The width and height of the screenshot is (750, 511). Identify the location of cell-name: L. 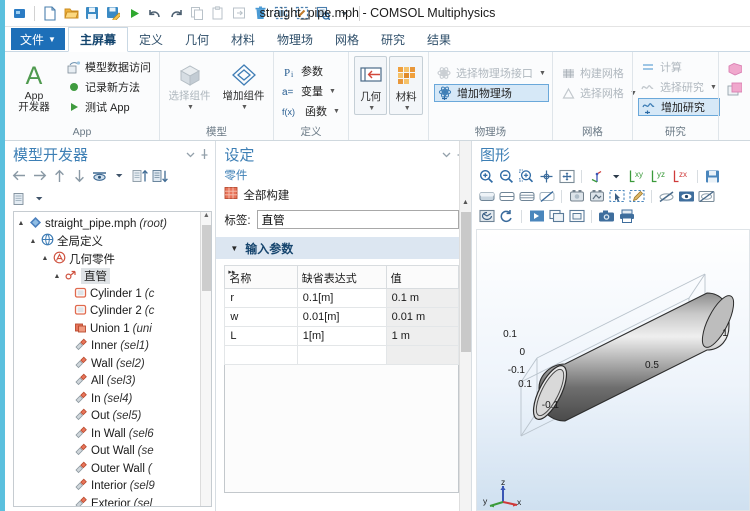
(261, 336).